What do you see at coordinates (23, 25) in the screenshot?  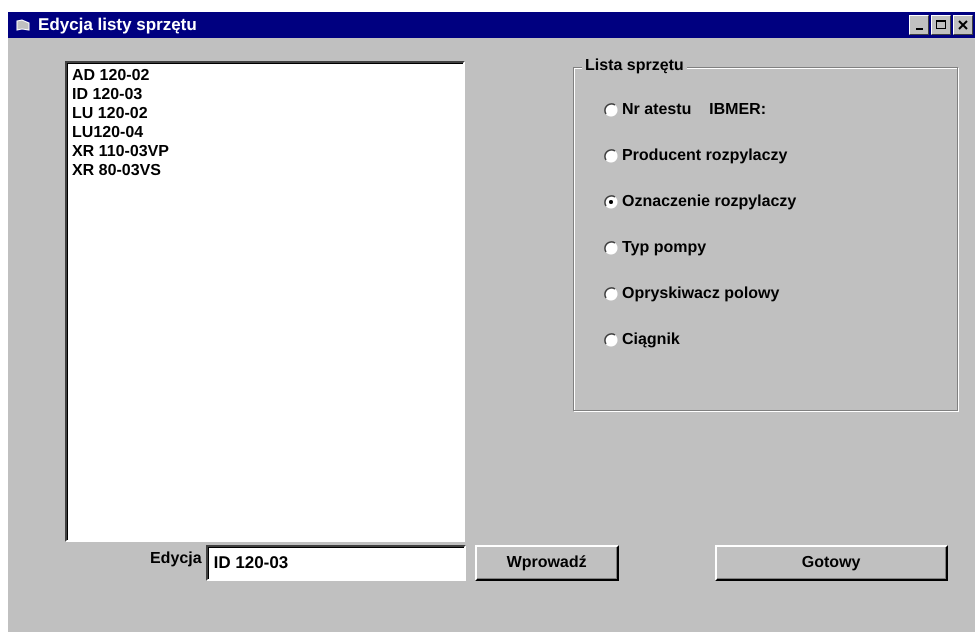 I see `window-icon` at bounding box center [23, 25].